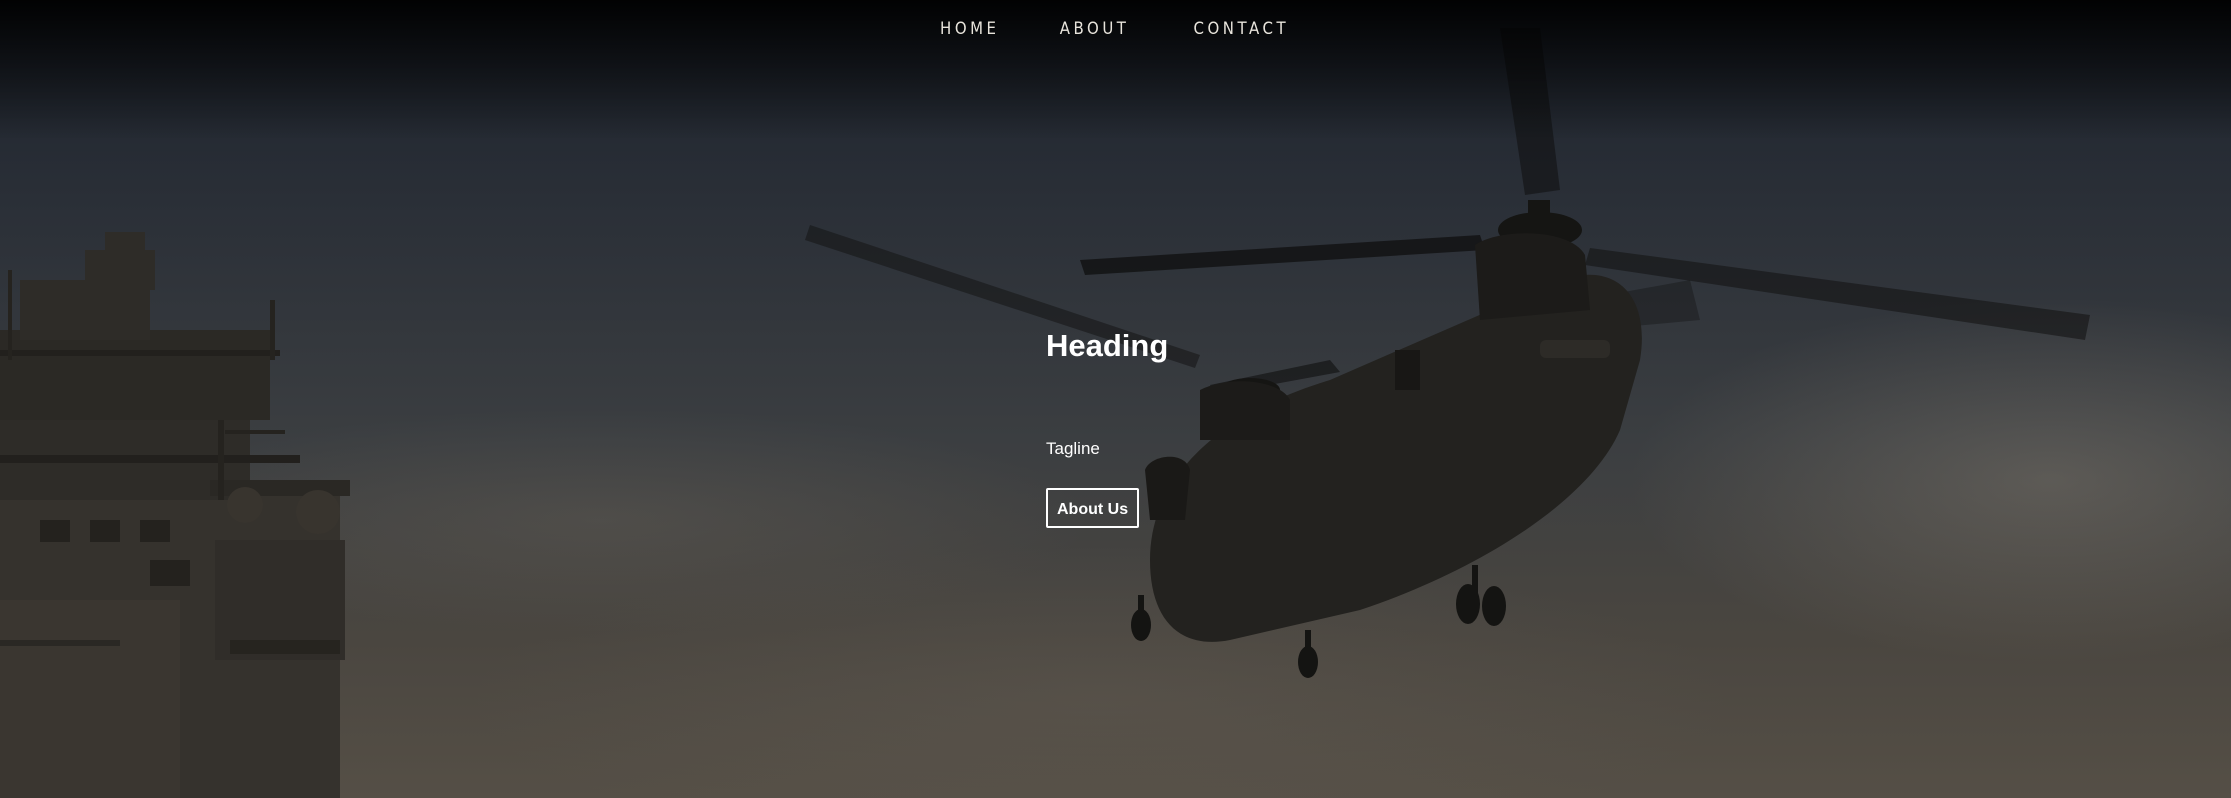 The height and width of the screenshot is (798, 2231). What do you see at coordinates (969, 29) in the screenshot?
I see `nav-item-home: HOME` at bounding box center [969, 29].